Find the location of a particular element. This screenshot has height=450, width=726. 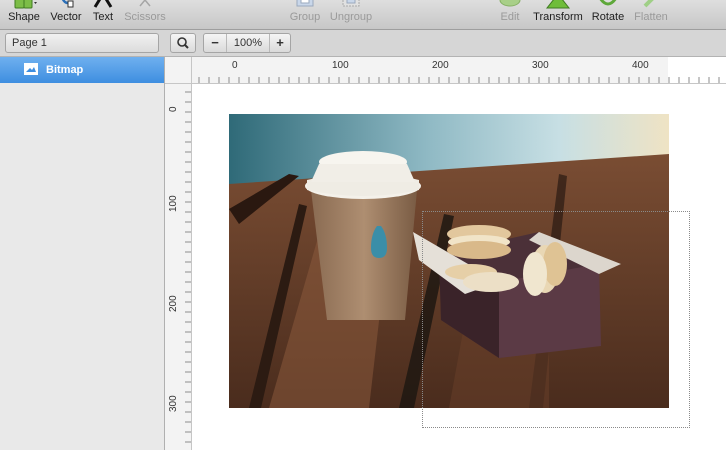

scissors-tool: Scissors is located at coordinates (145, 15).